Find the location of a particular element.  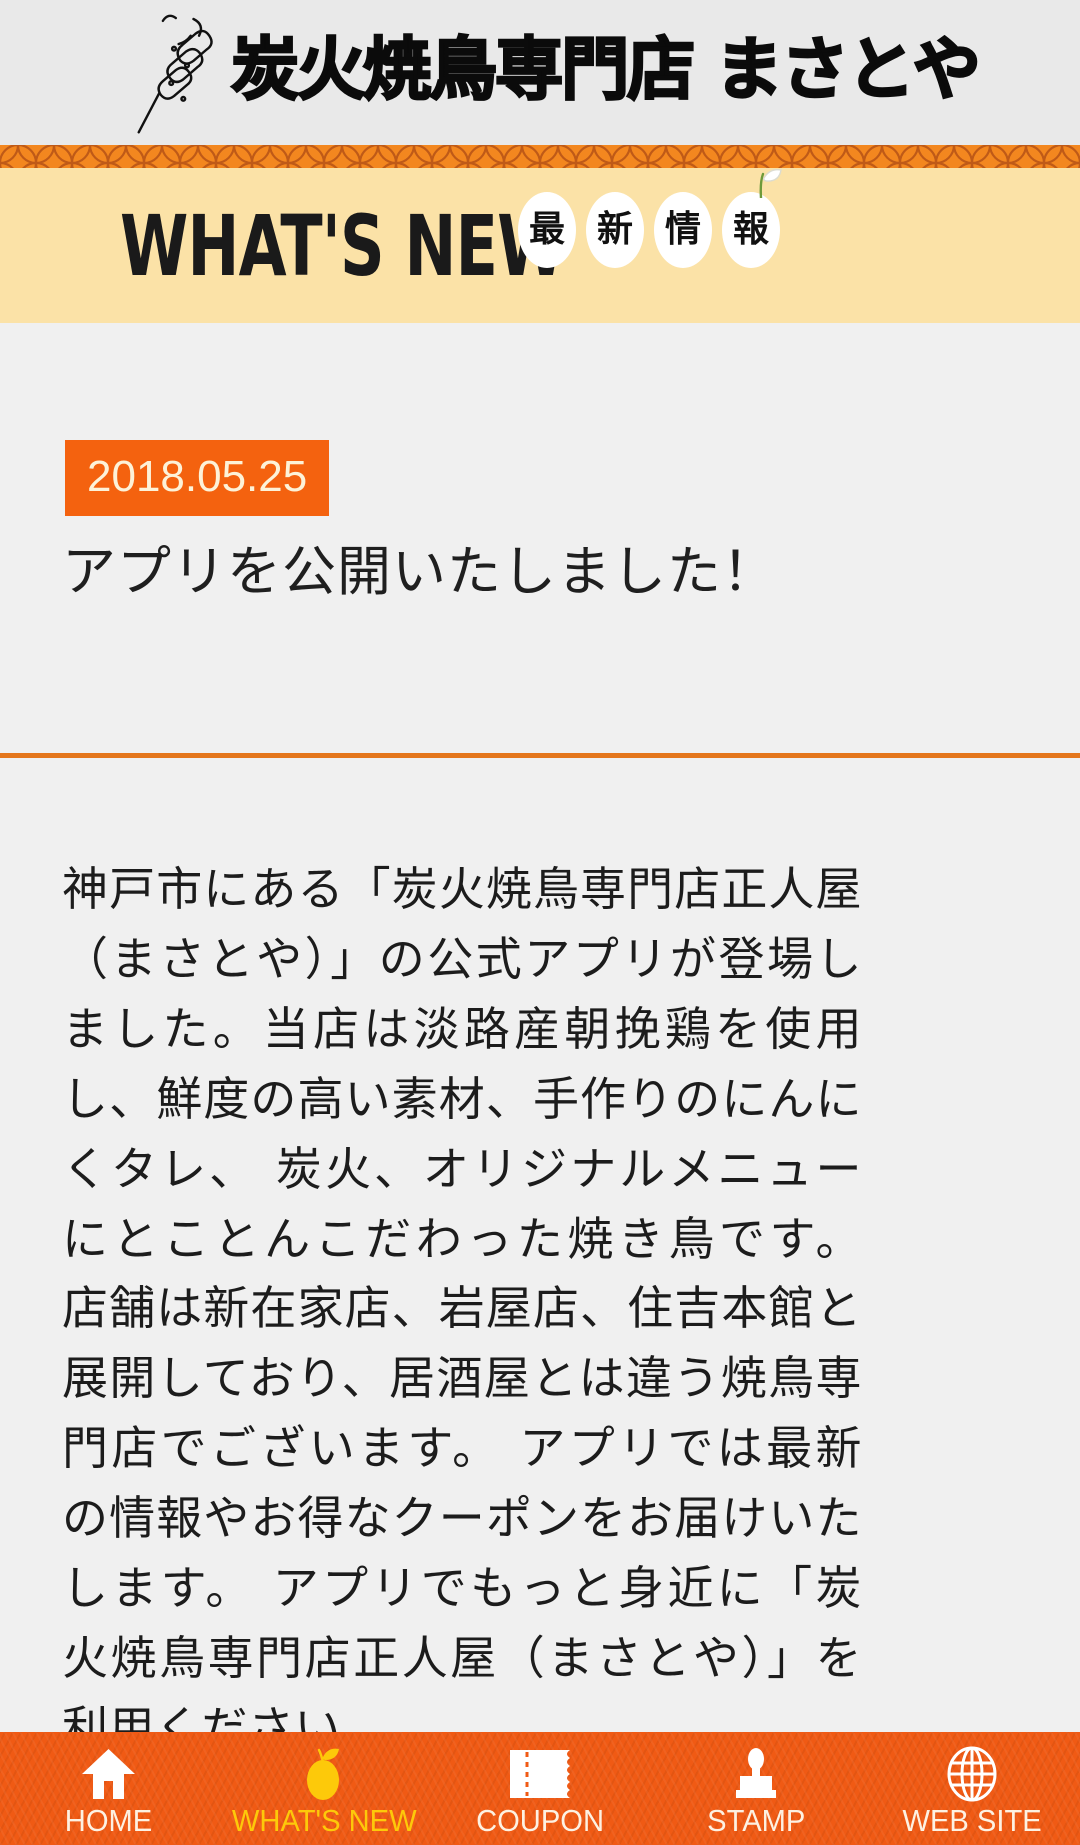

nav-item-web-site: WEB SITE is located at coordinates (972, 1788).